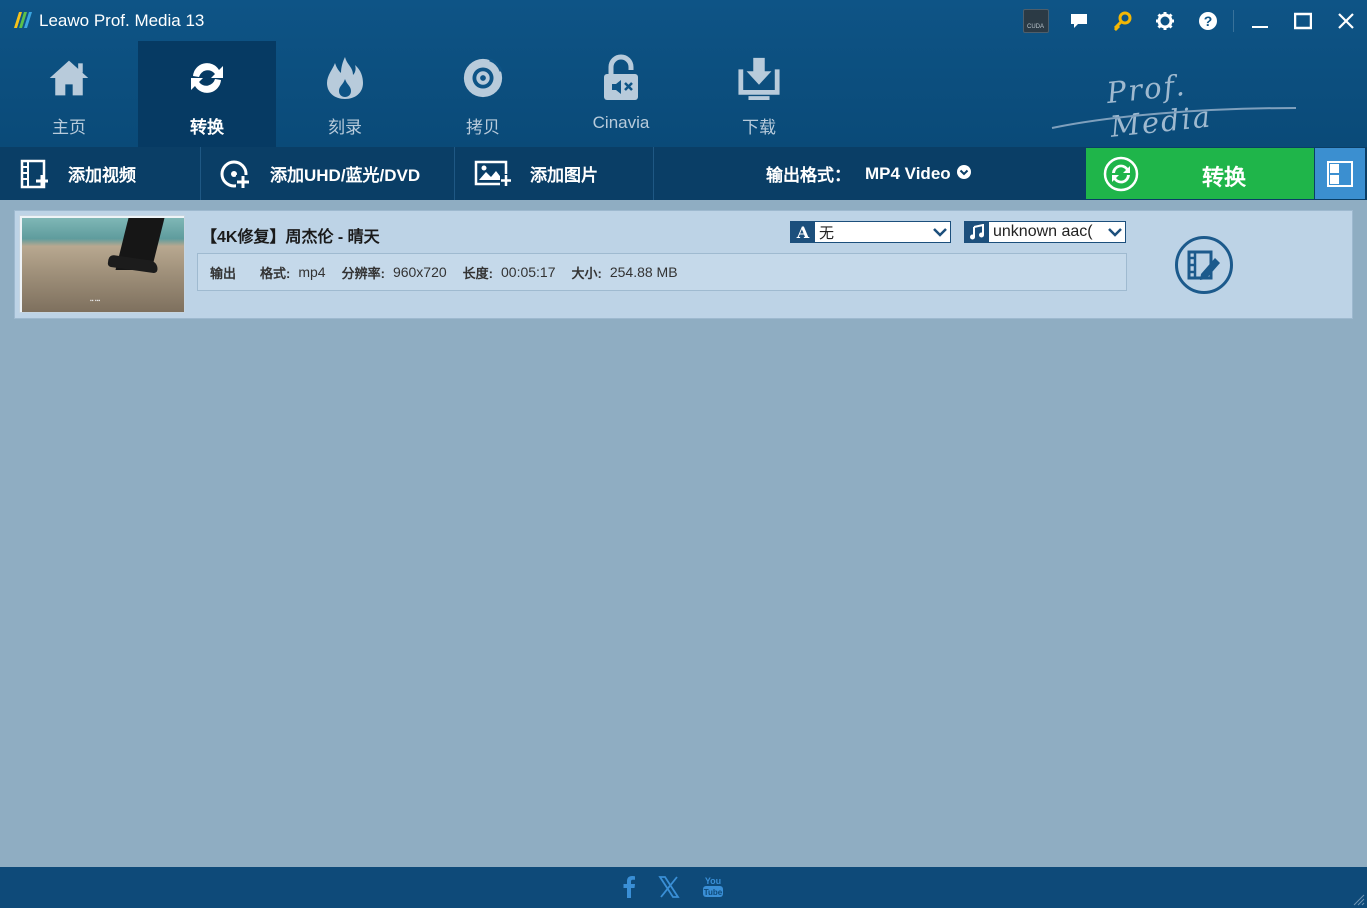  What do you see at coordinates (1302, 21) in the screenshot?
I see `maximize-icon` at bounding box center [1302, 21].